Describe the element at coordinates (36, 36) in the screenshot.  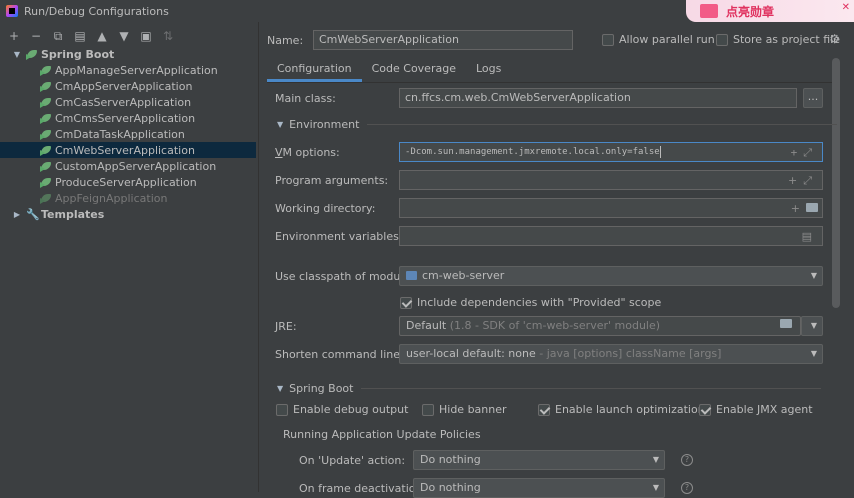
I see `remove-icon: −` at that location.